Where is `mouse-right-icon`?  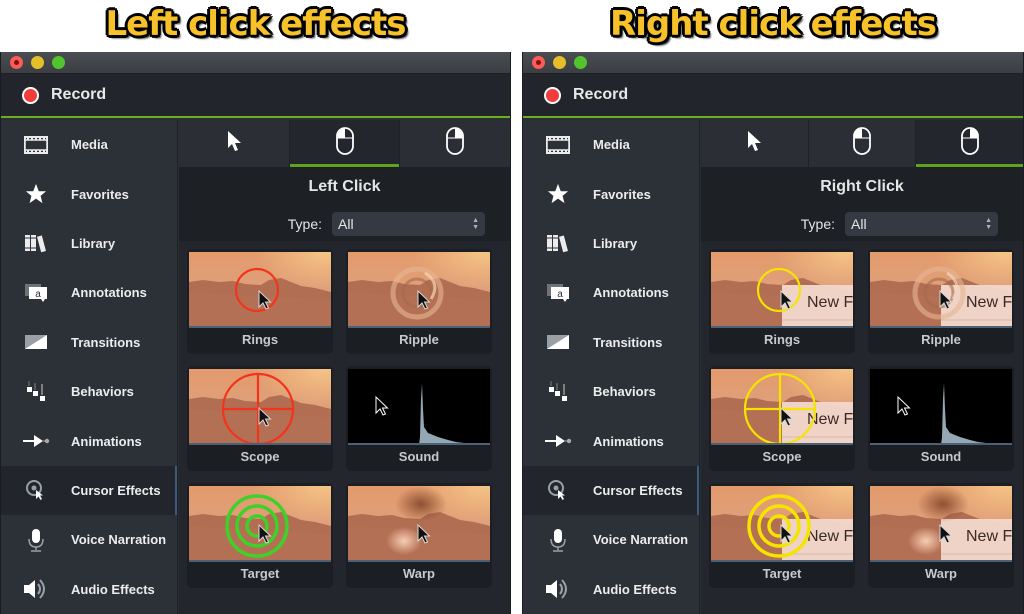 mouse-right-icon is located at coordinates (455, 143).